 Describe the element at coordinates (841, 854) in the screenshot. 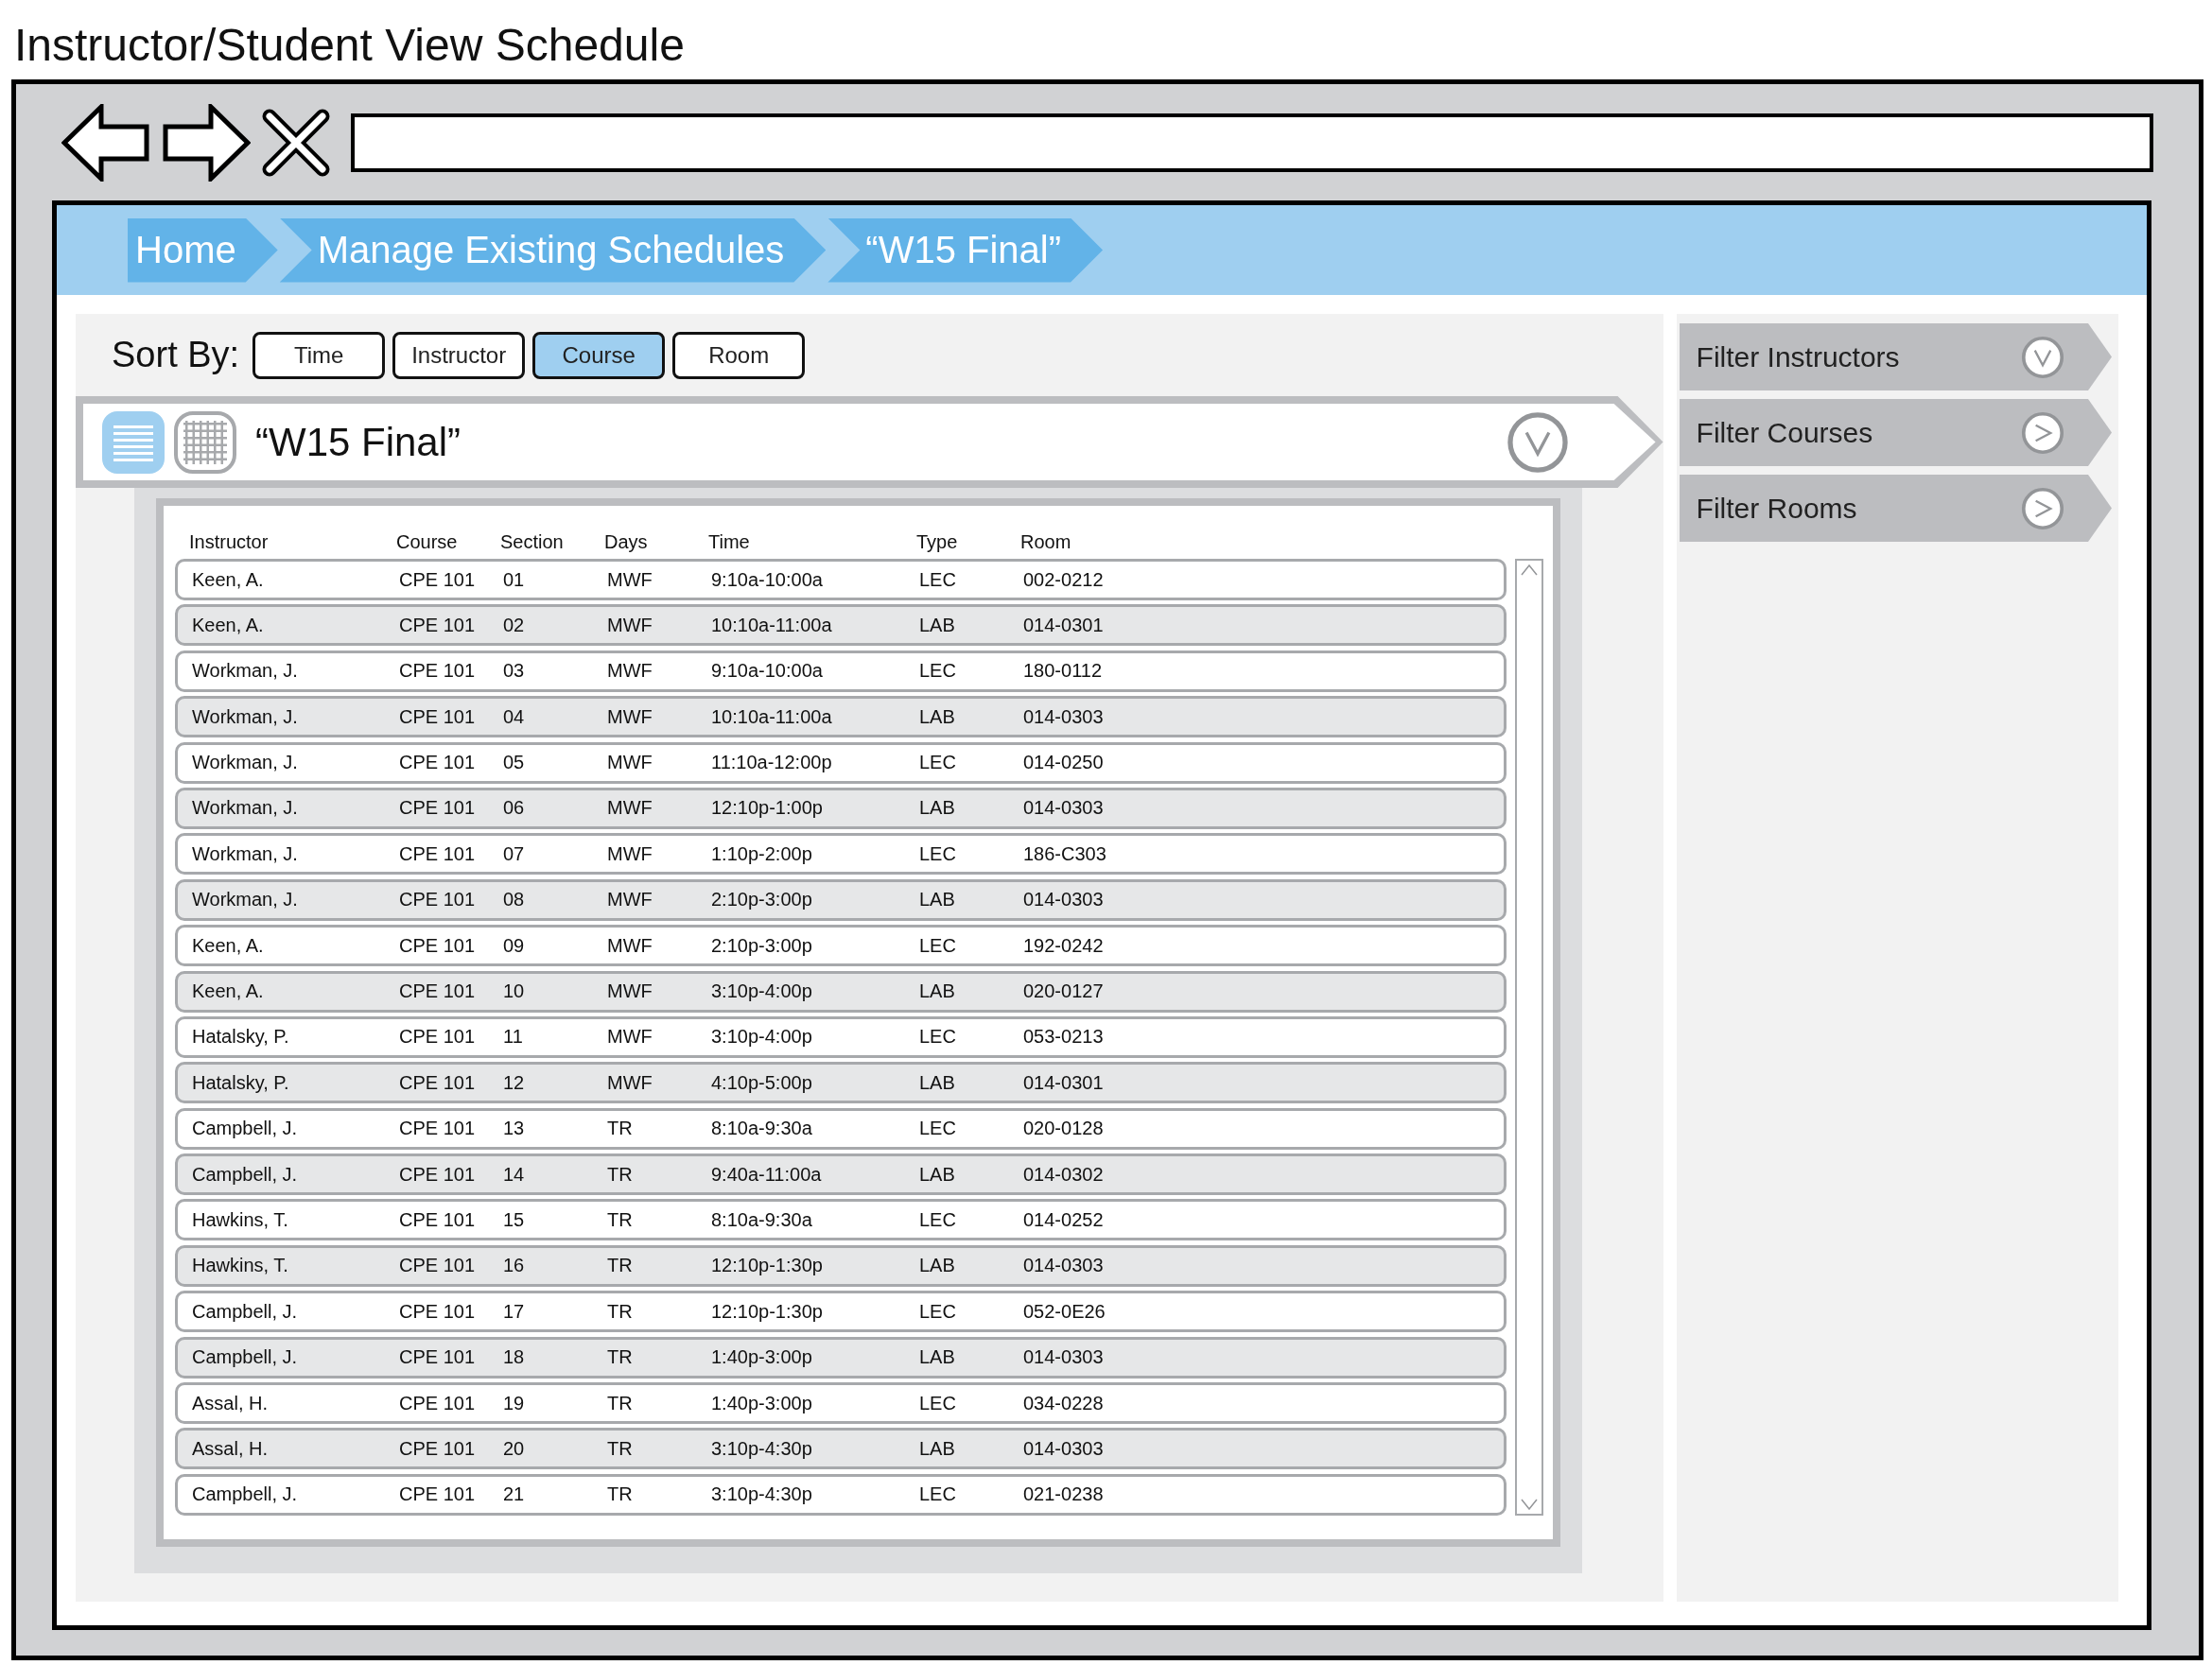

I see `table-row: Workman, J. CPE 101 07 MWF 1:10p-2:00p LEC 186-C303` at that location.